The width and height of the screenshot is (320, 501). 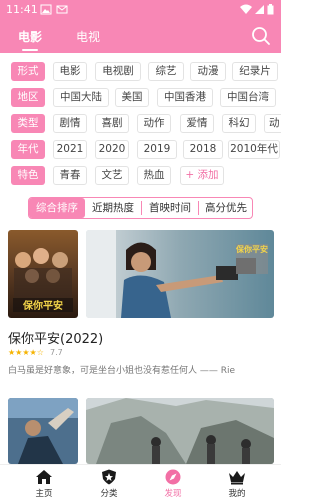 What do you see at coordinates (113, 208) in the screenshot?
I see `sort-option-recent-heat: 近期热度` at bounding box center [113, 208].